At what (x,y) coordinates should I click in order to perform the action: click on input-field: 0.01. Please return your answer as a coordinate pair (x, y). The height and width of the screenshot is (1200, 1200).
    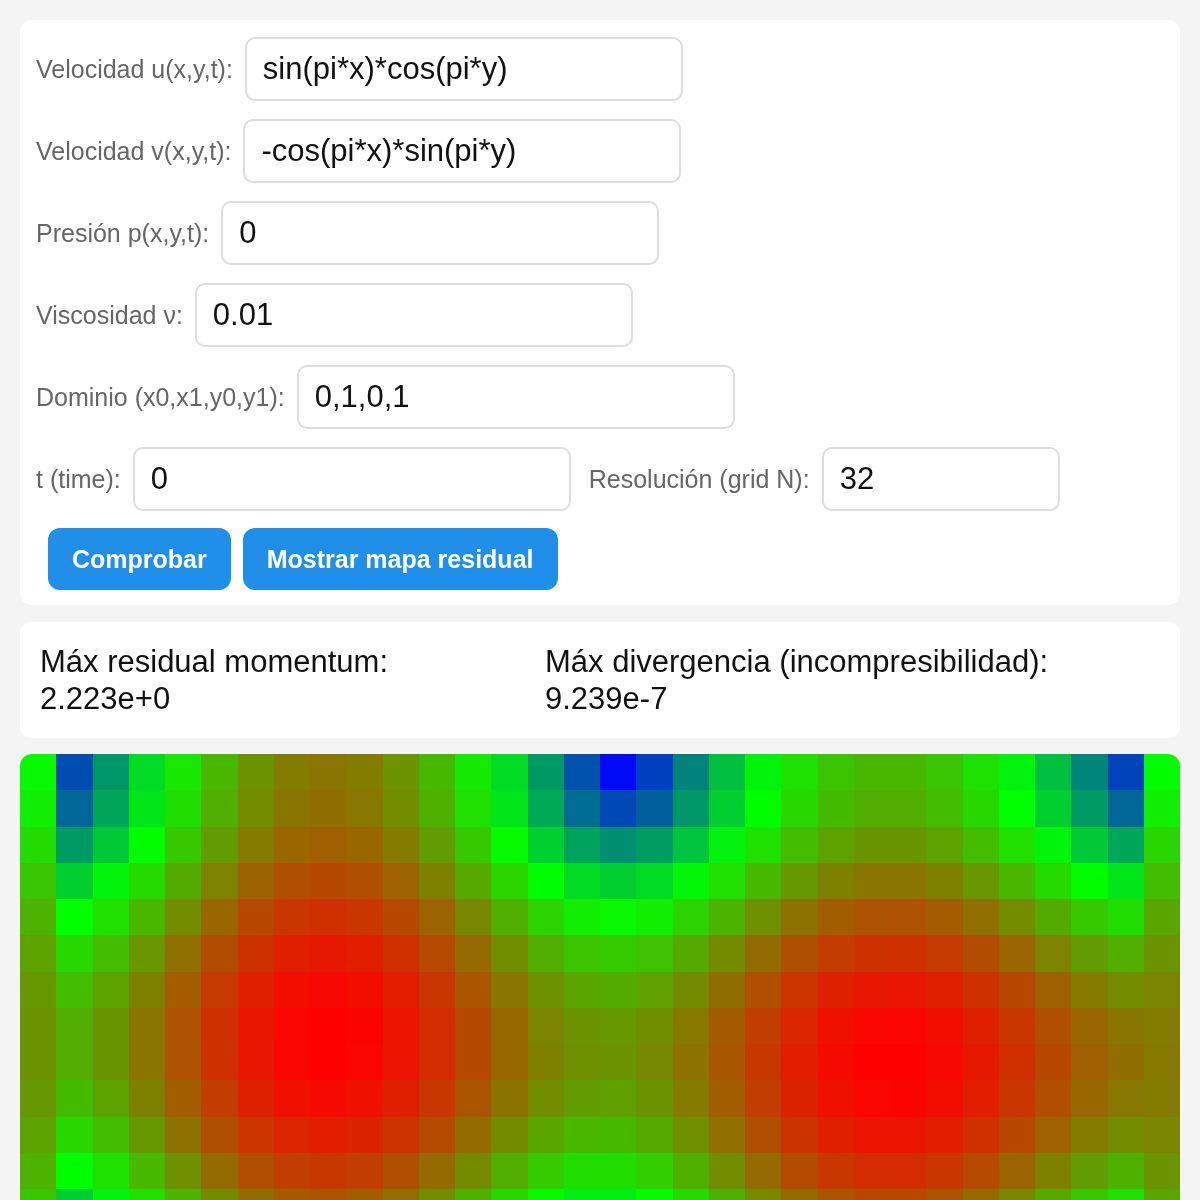
    Looking at the image, I should click on (413, 315).